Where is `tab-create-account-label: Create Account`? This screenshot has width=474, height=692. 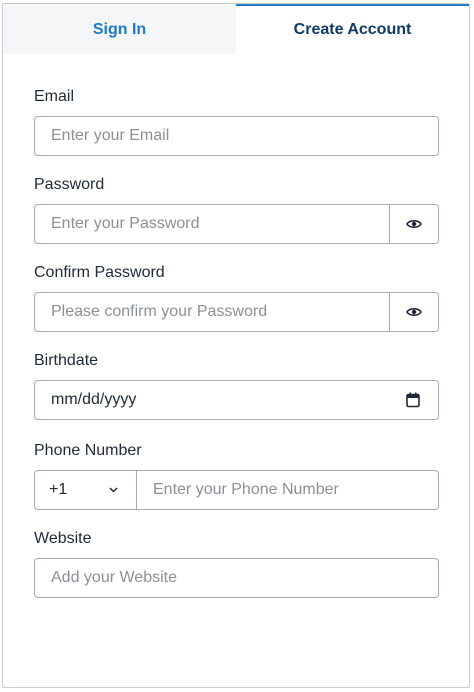
tab-create-account-label: Create Account is located at coordinates (352, 29).